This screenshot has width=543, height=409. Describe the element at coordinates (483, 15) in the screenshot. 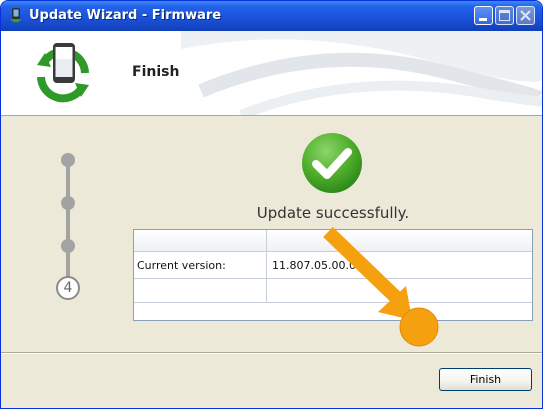

I see `minimize-icon` at that location.